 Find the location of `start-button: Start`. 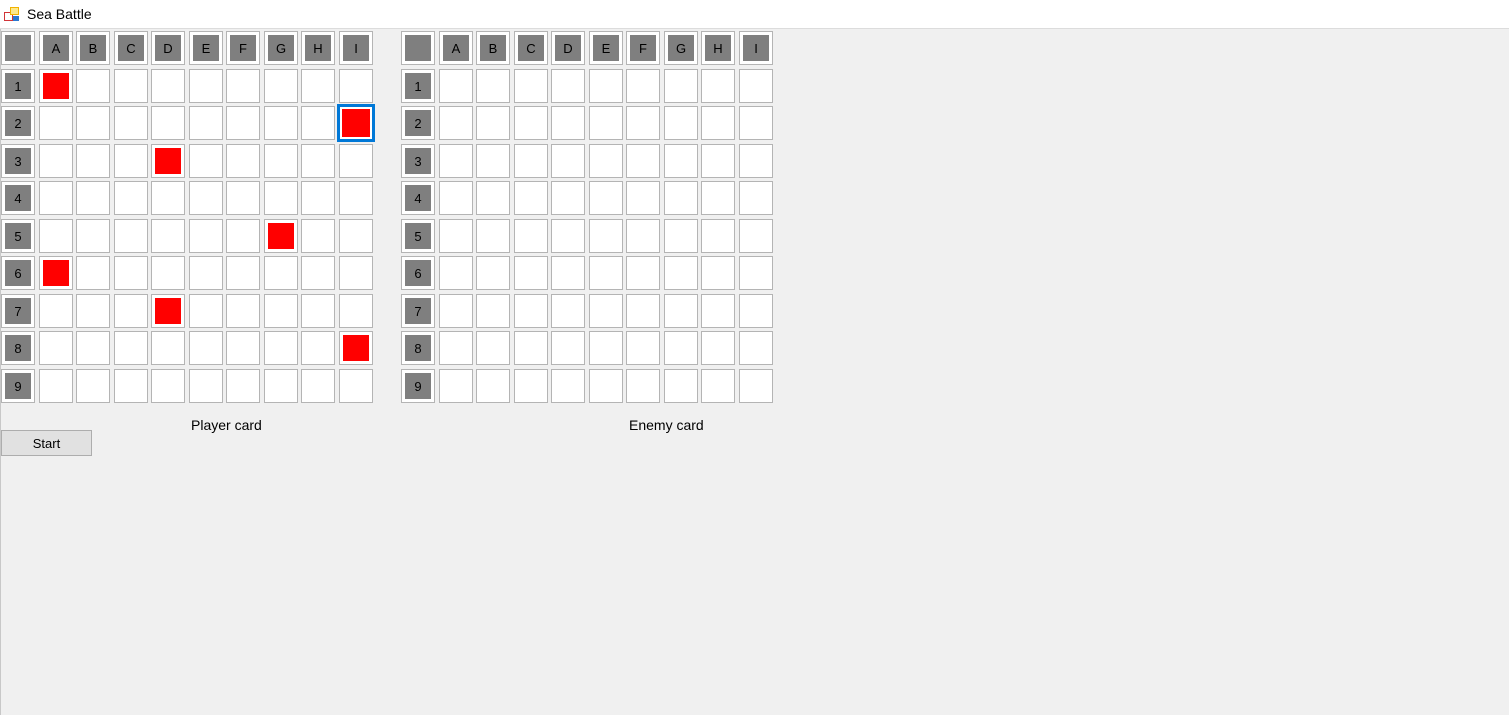

start-button: Start is located at coordinates (46, 443).